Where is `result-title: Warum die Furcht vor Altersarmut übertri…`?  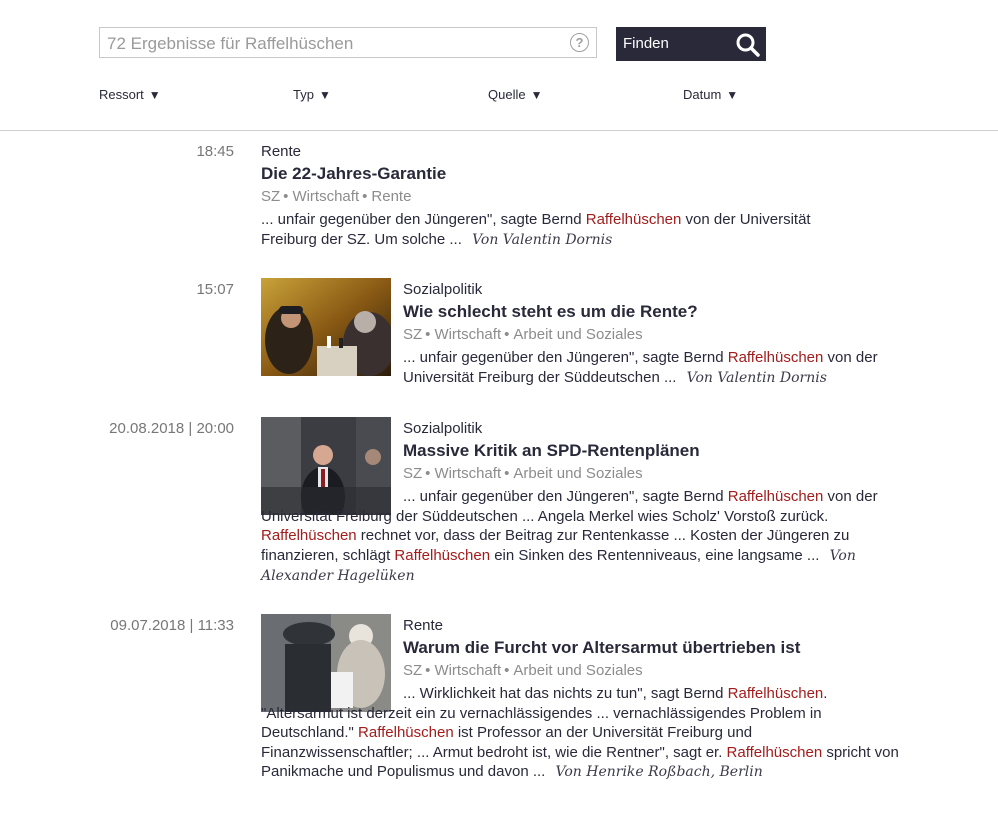
result-title: Warum die Furcht vor Altersarmut übertri… is located at coordinates (601, 648).